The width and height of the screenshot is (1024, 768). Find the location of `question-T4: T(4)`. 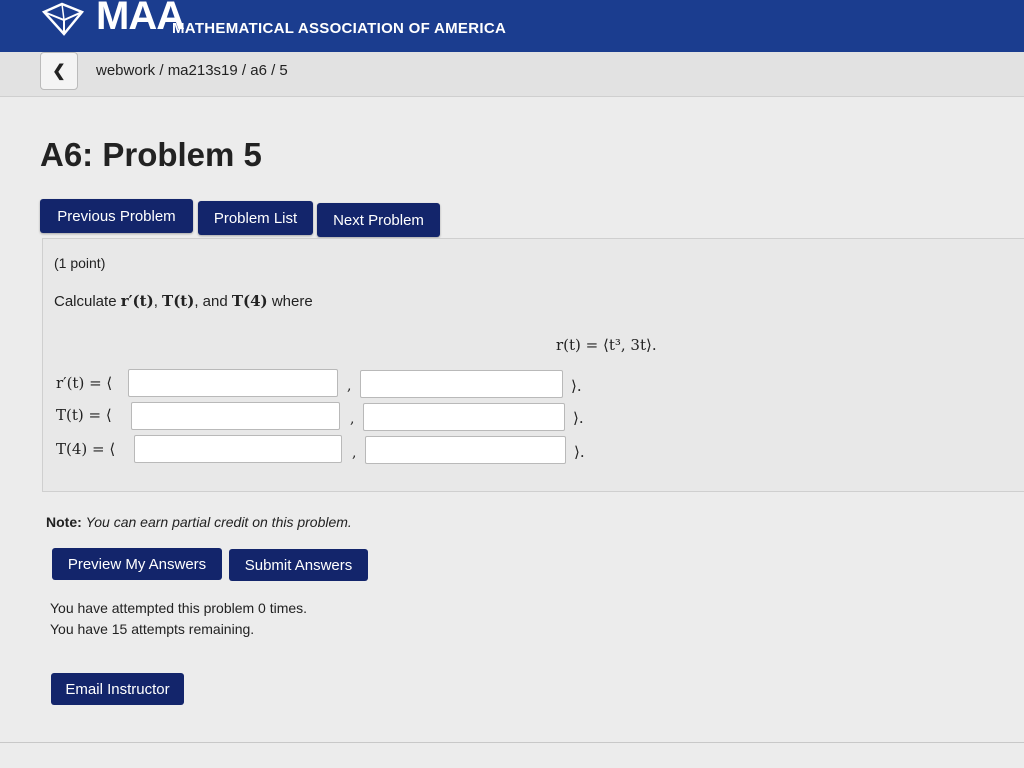

question-T4: T(4) is located at coordinates (249, 301).